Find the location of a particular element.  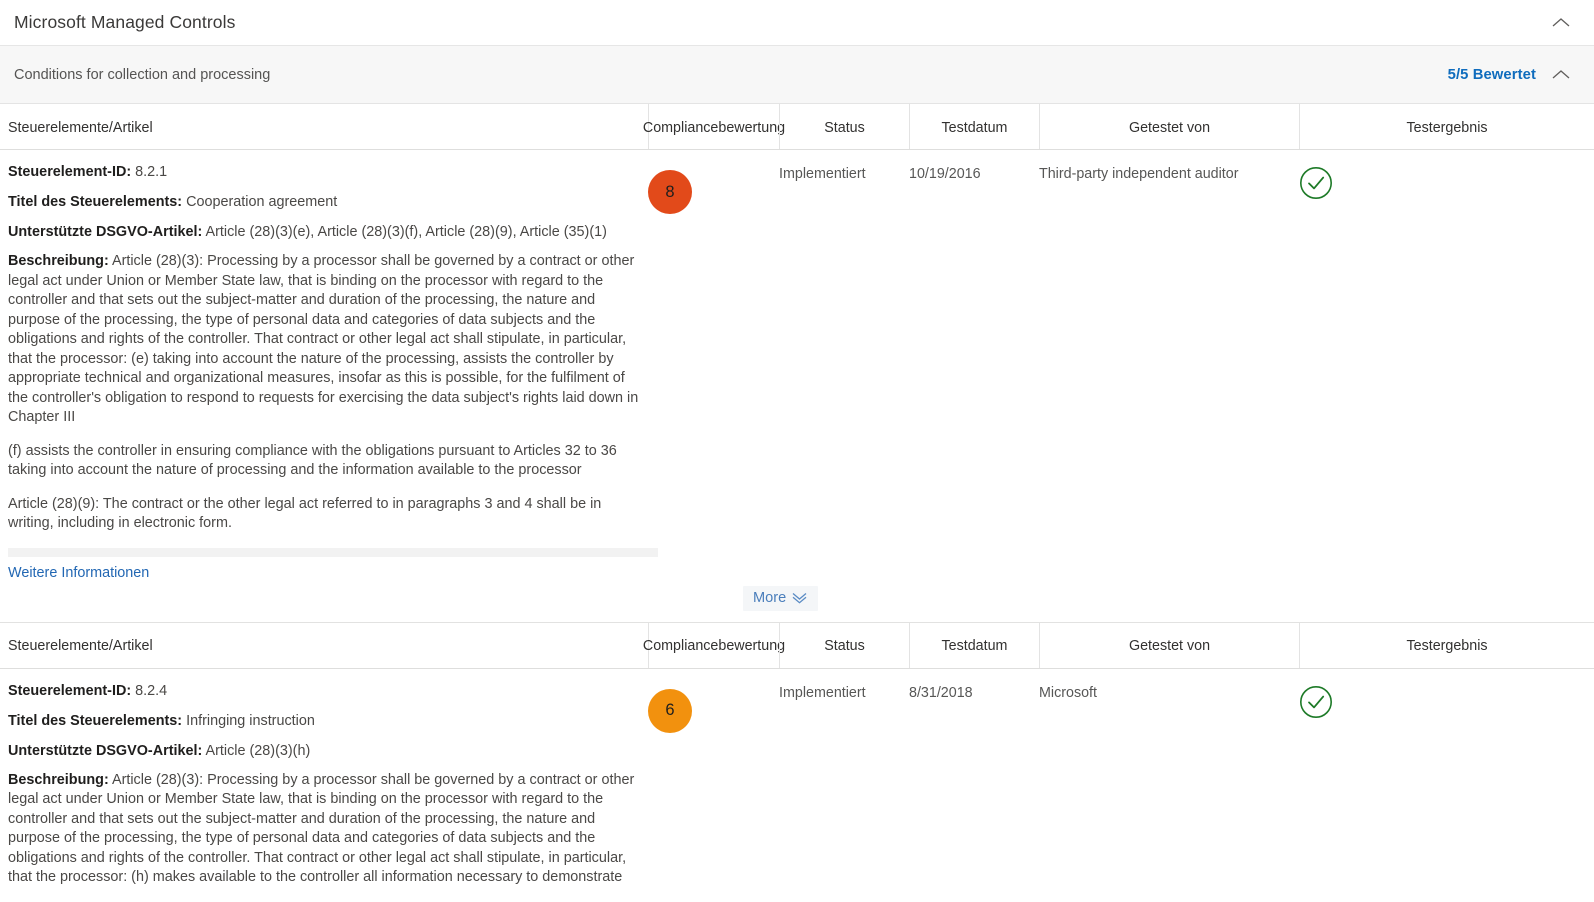

control-id-value: 8.2.1 is located at coordinates (151, 172).